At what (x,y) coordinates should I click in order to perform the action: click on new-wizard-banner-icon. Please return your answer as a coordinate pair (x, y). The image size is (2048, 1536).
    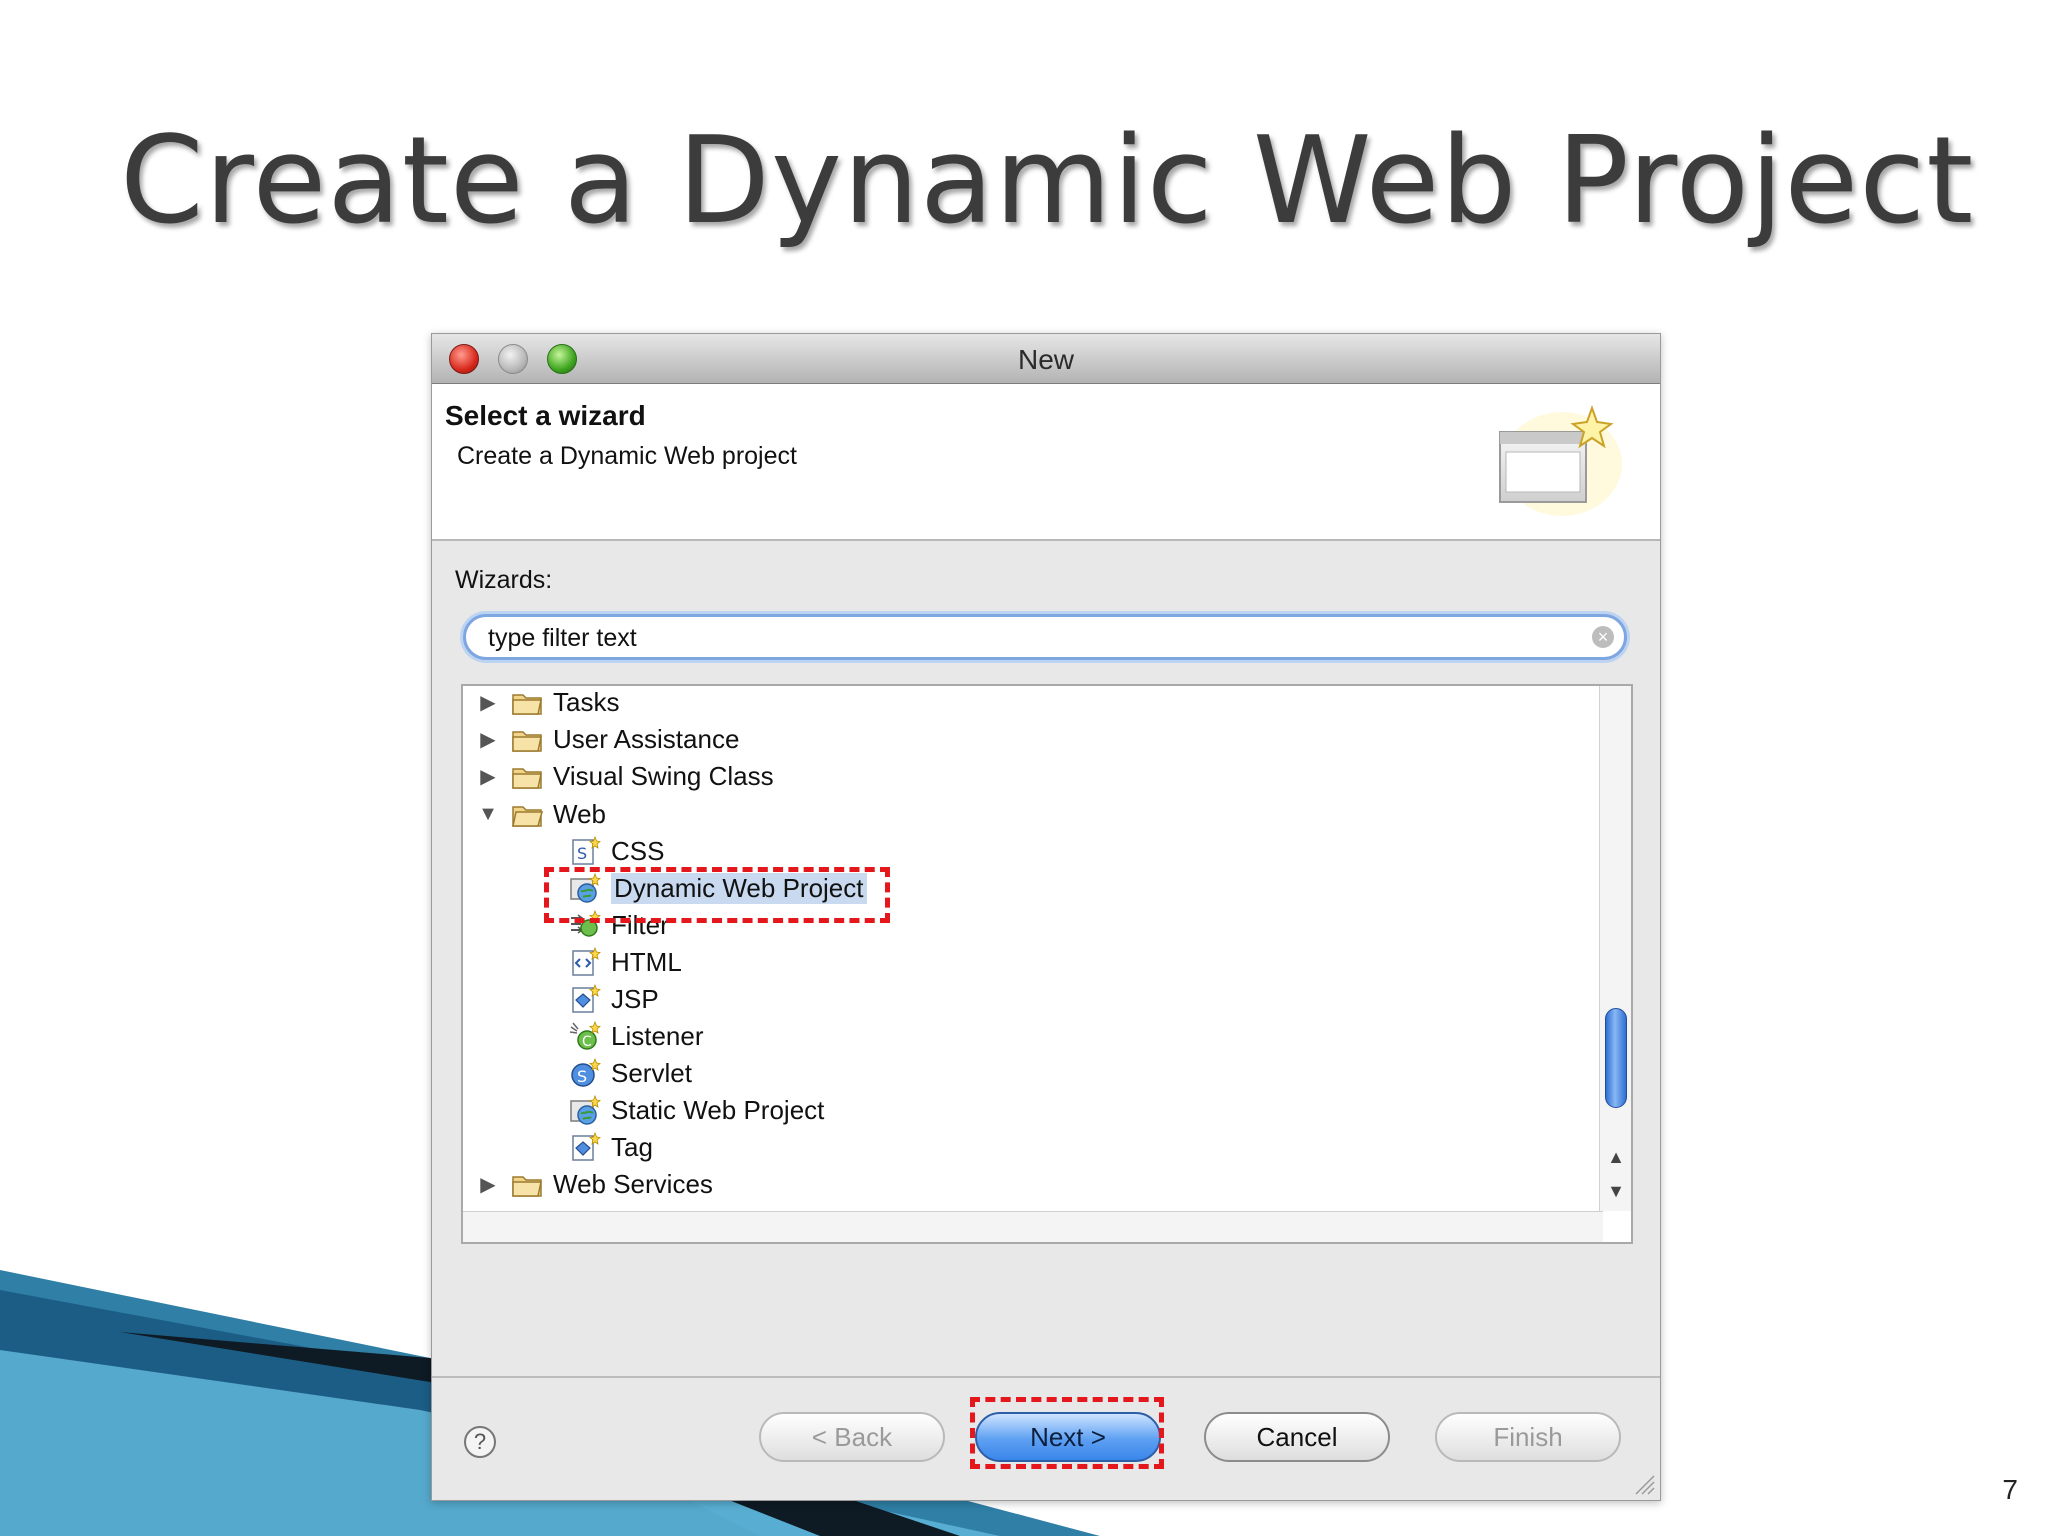
    Looking at the image, I should click on (1560, 460).